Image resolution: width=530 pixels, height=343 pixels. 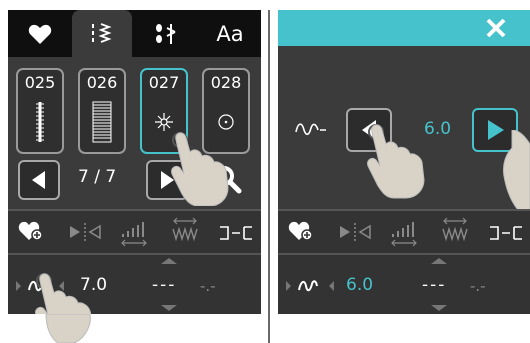 I want to click on decorative-stitch-icon, so click(x=166, y=33).